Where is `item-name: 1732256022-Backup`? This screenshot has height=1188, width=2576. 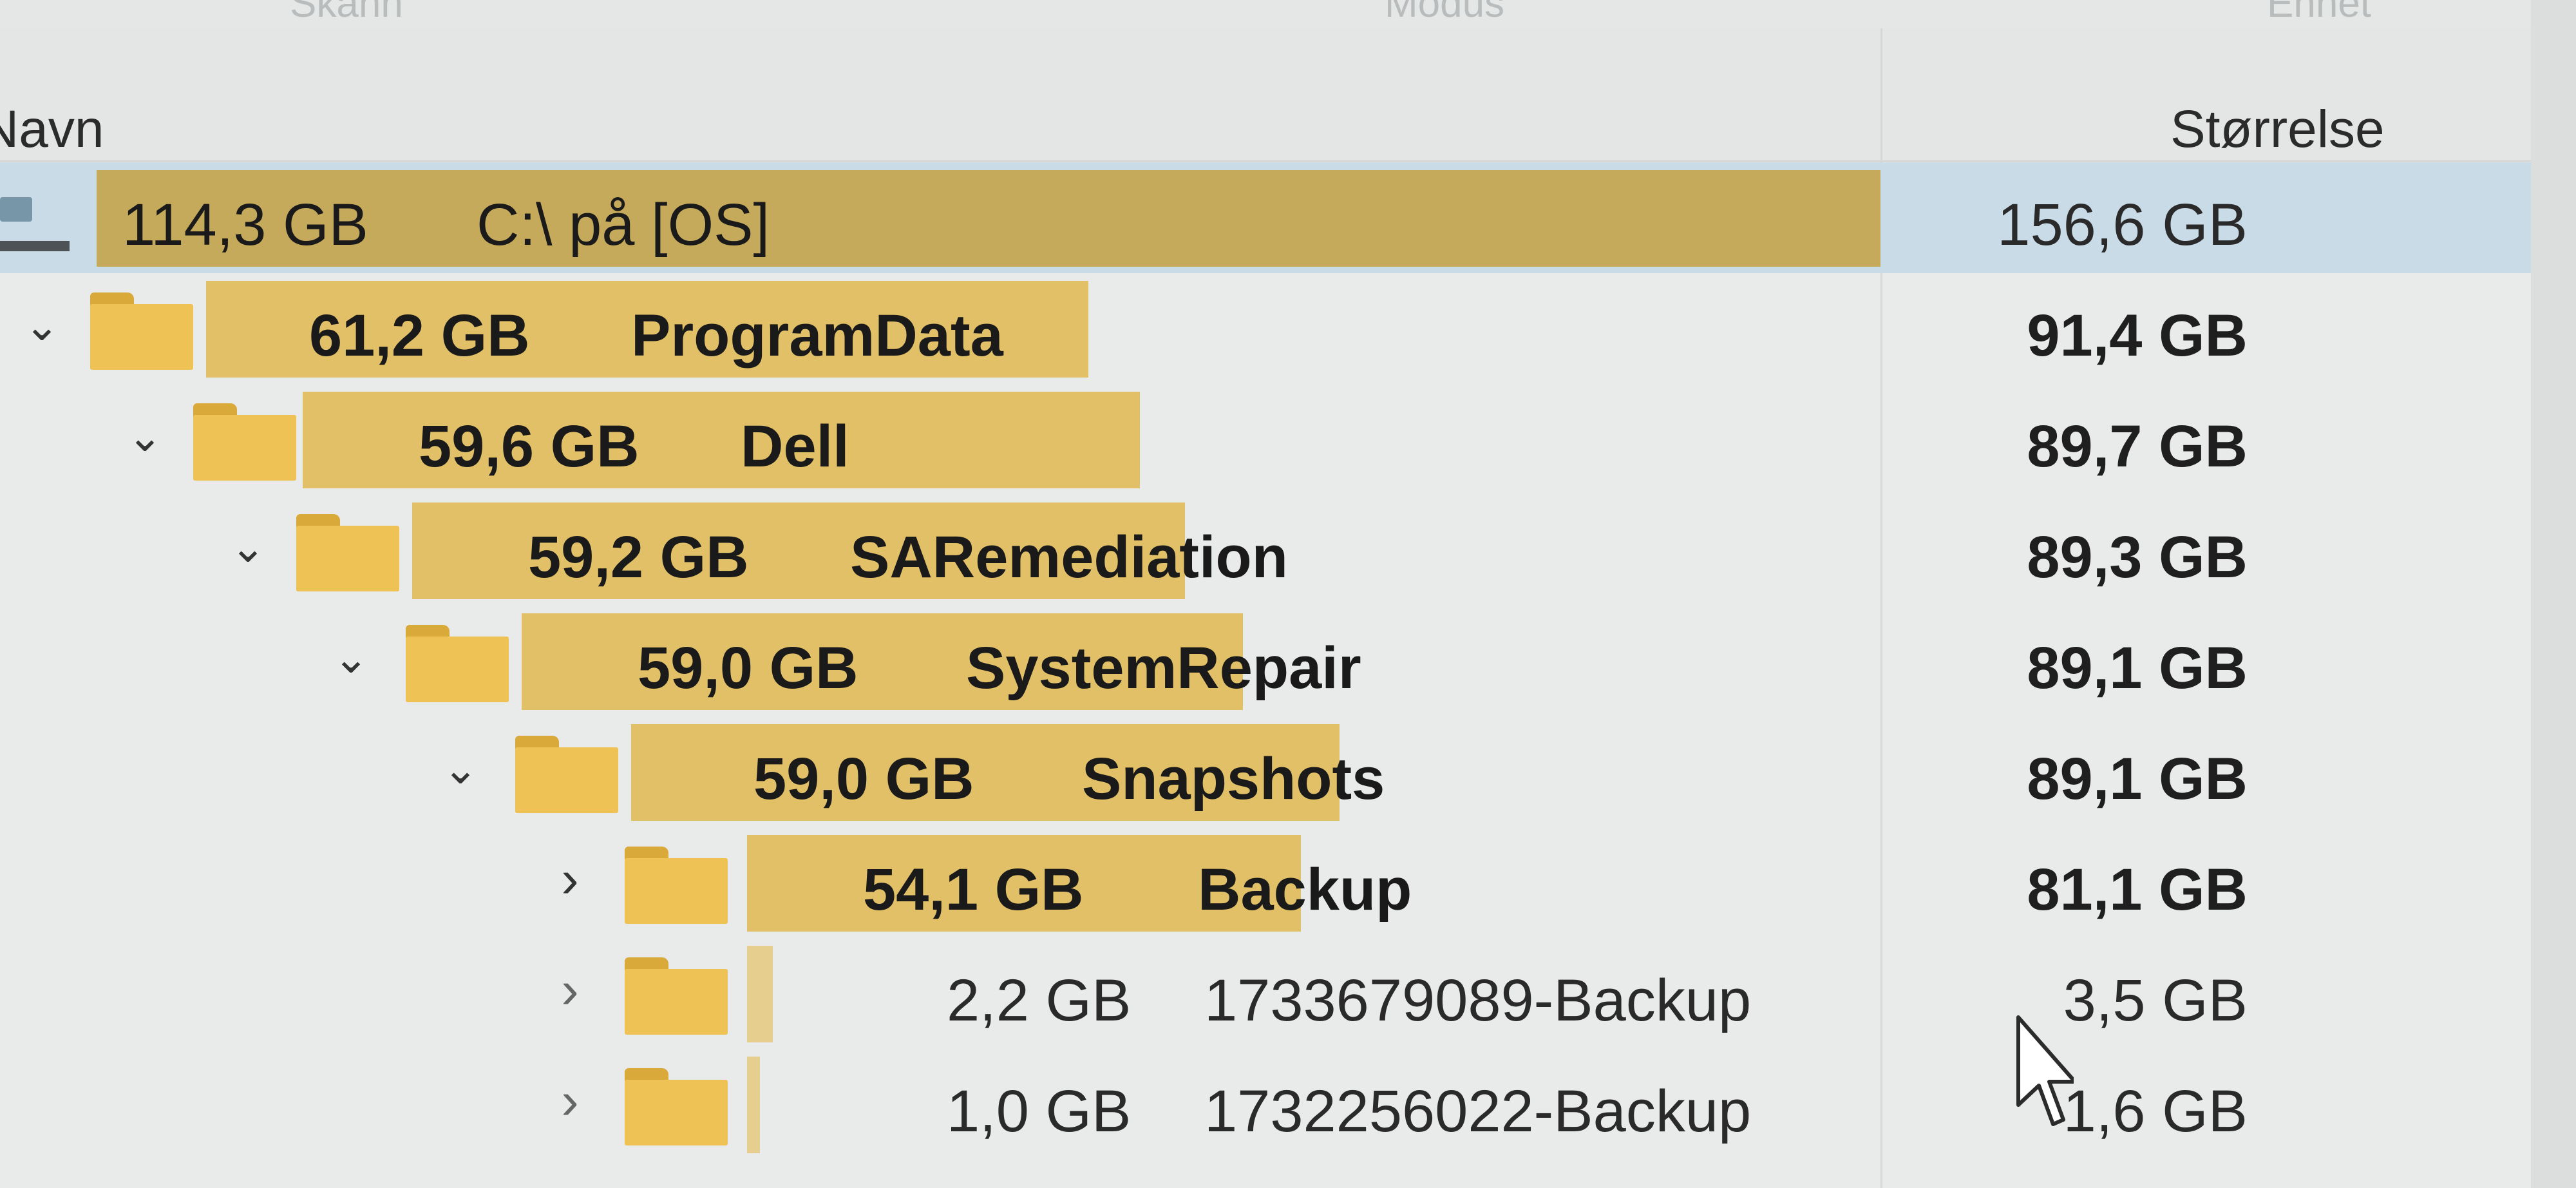
item-name: 1732256022-Backup is located at coordinates (1478, 1111).